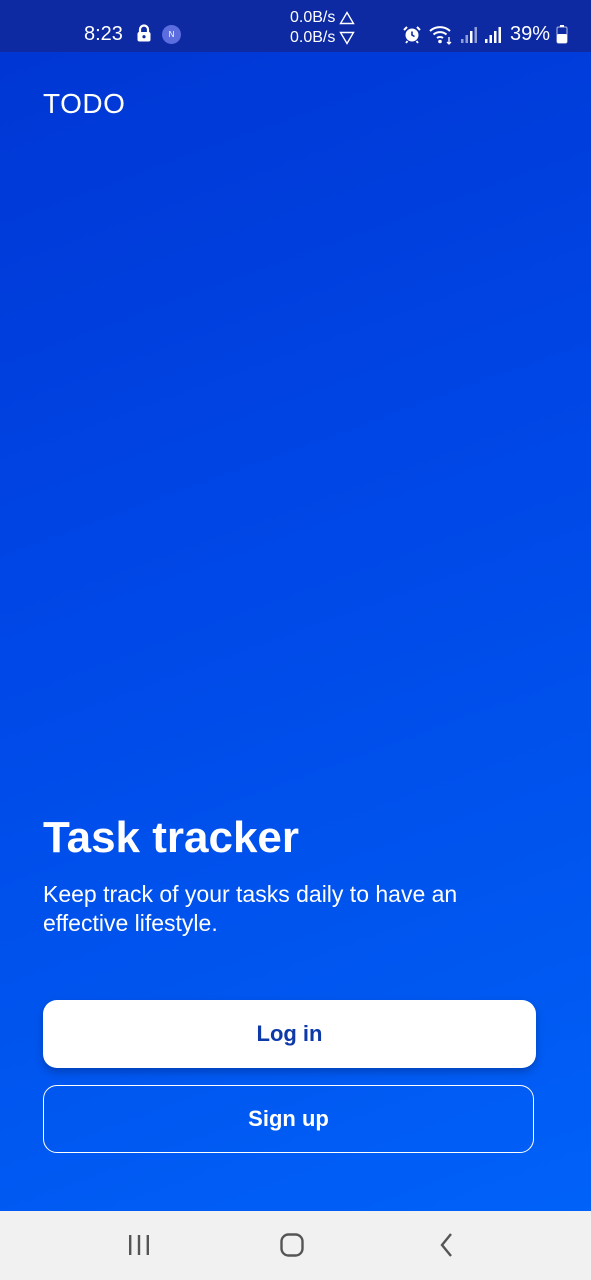 This screenshot has height=1280, width=591. Describe the element at coordinates (171, 34) in the screenshot. I see `notification-icon: N` at that location.